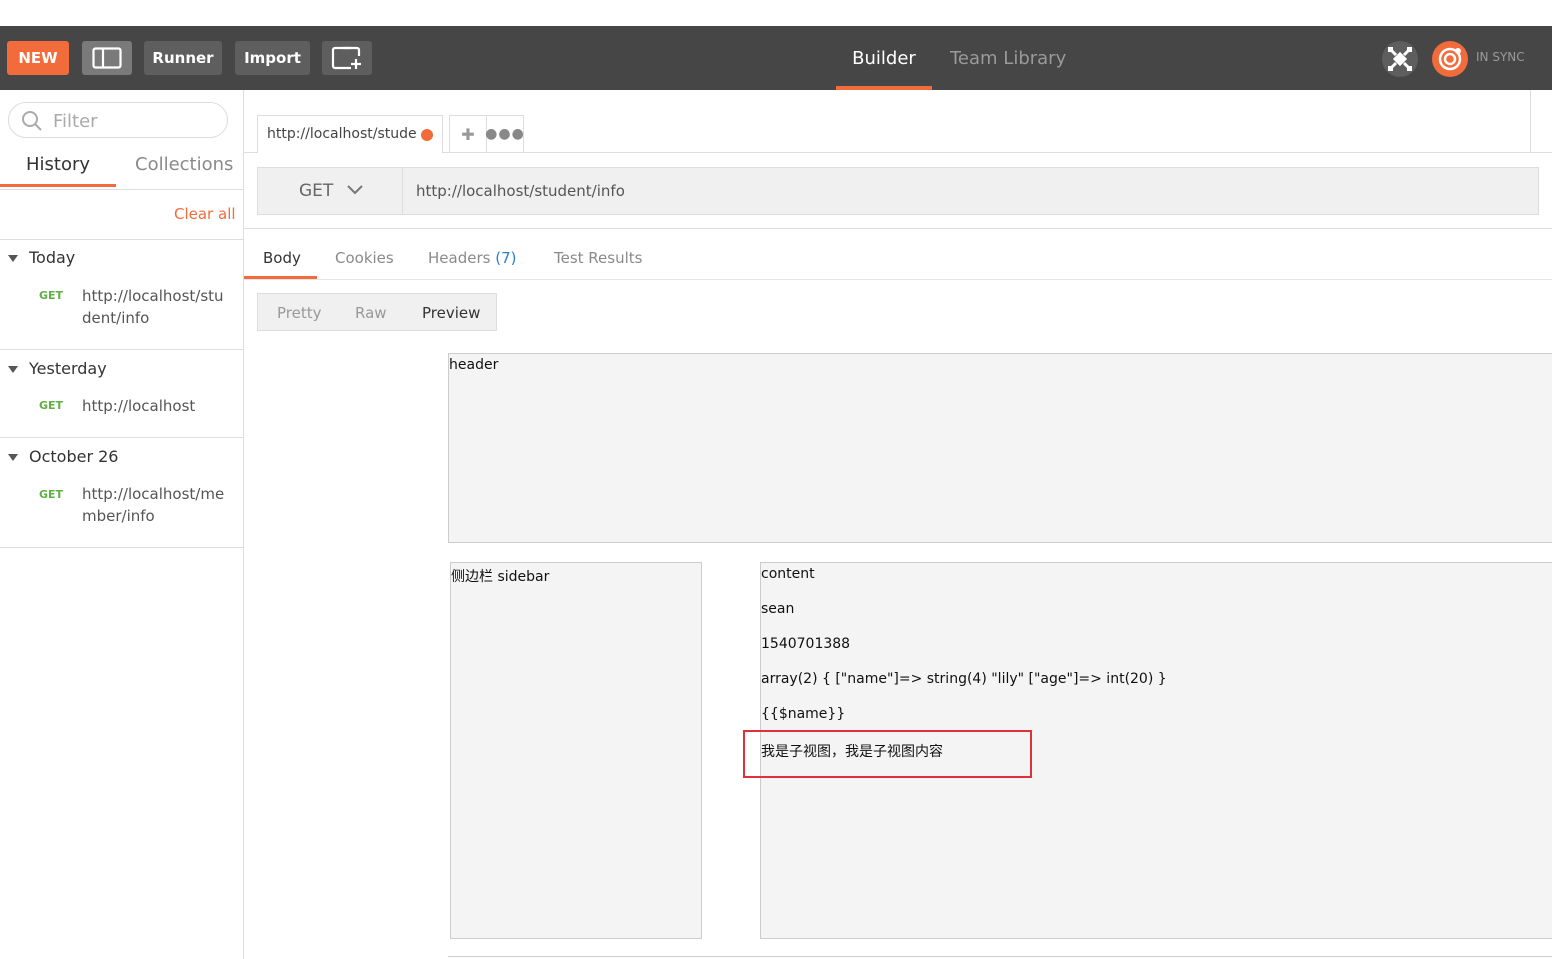  Describe the element at coordinates (205, 214) in the screenshot. I see `clear-all-link: Clear all` at that location.